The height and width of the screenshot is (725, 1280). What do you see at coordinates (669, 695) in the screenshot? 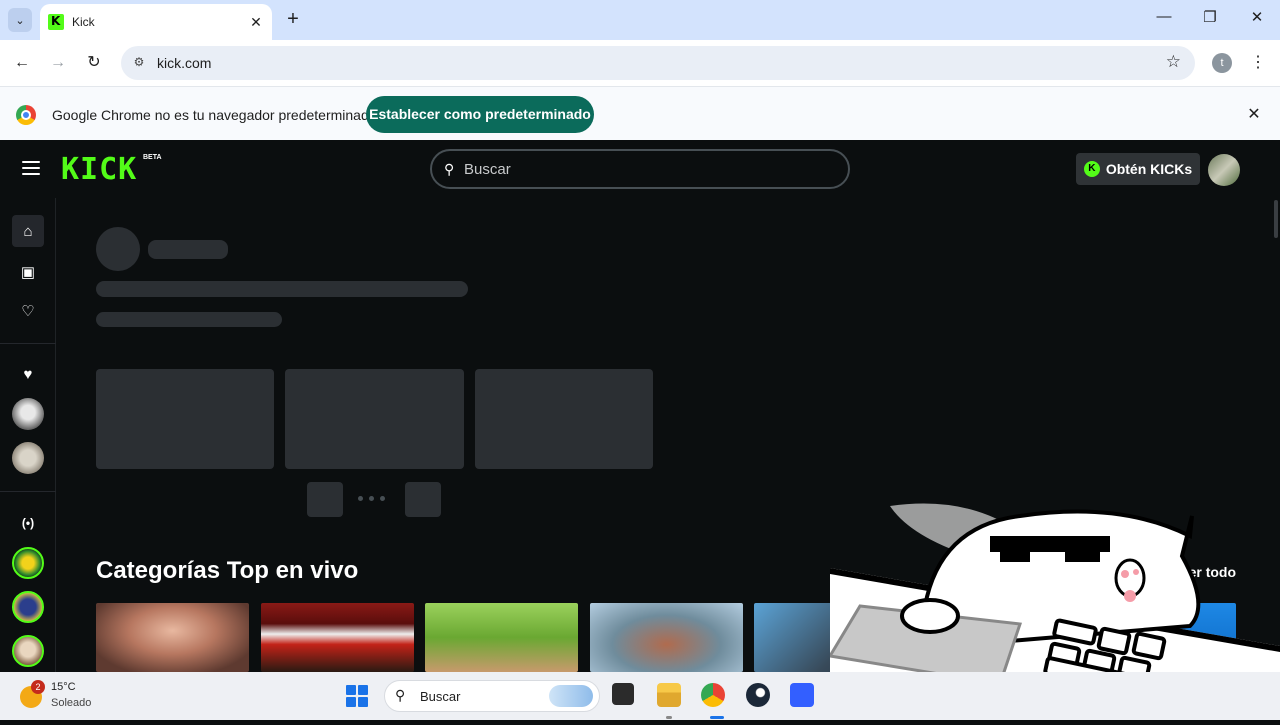
I see `file-explorer-icon` at bounding box center [669, 695].